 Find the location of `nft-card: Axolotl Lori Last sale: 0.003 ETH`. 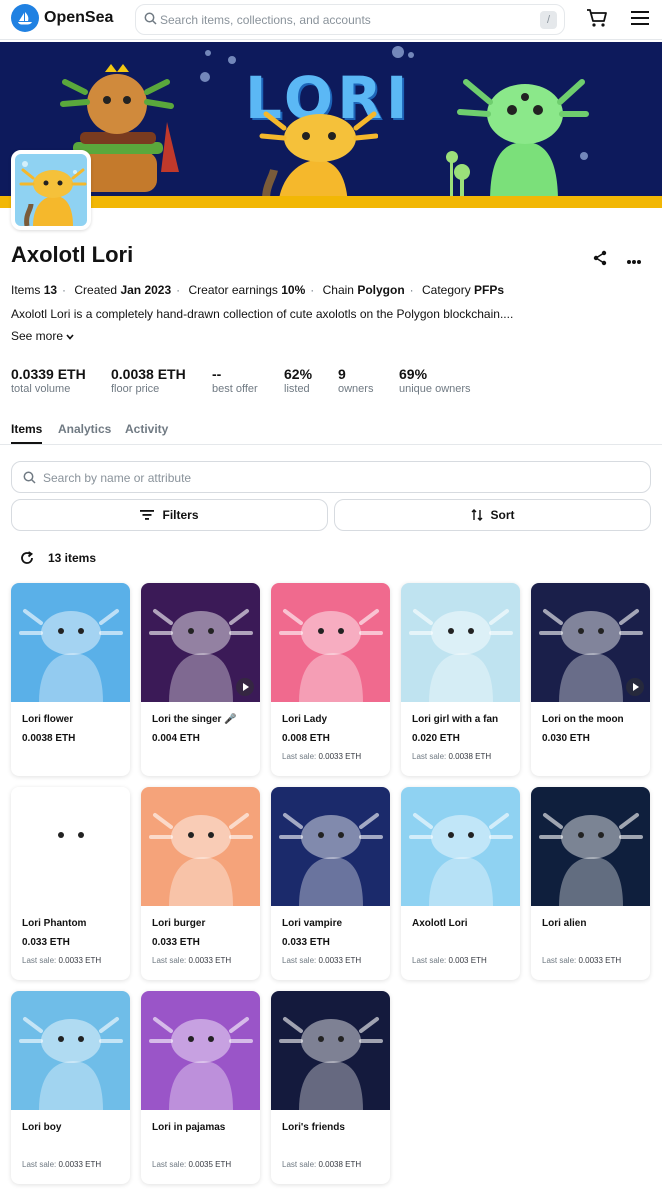

nft-card: Axolotl Lori Last sale: 0.003 ETH is located at coordinates (460, 883).